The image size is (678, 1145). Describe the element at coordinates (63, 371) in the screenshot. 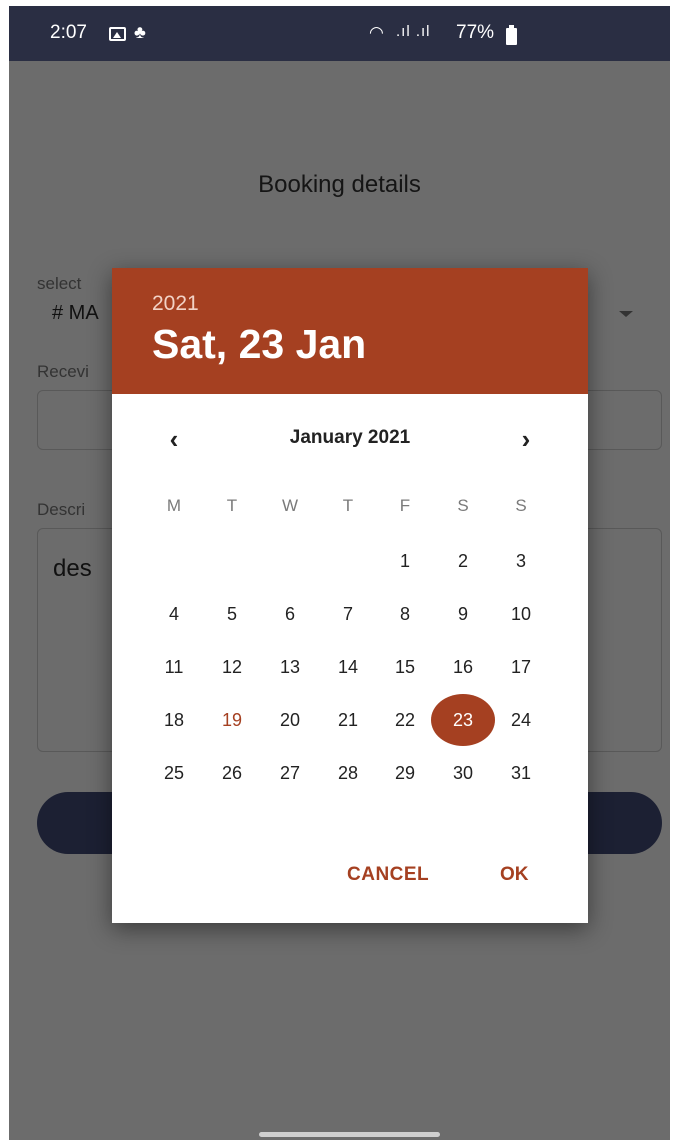

I see `receiver-label: Recevi` at that location.